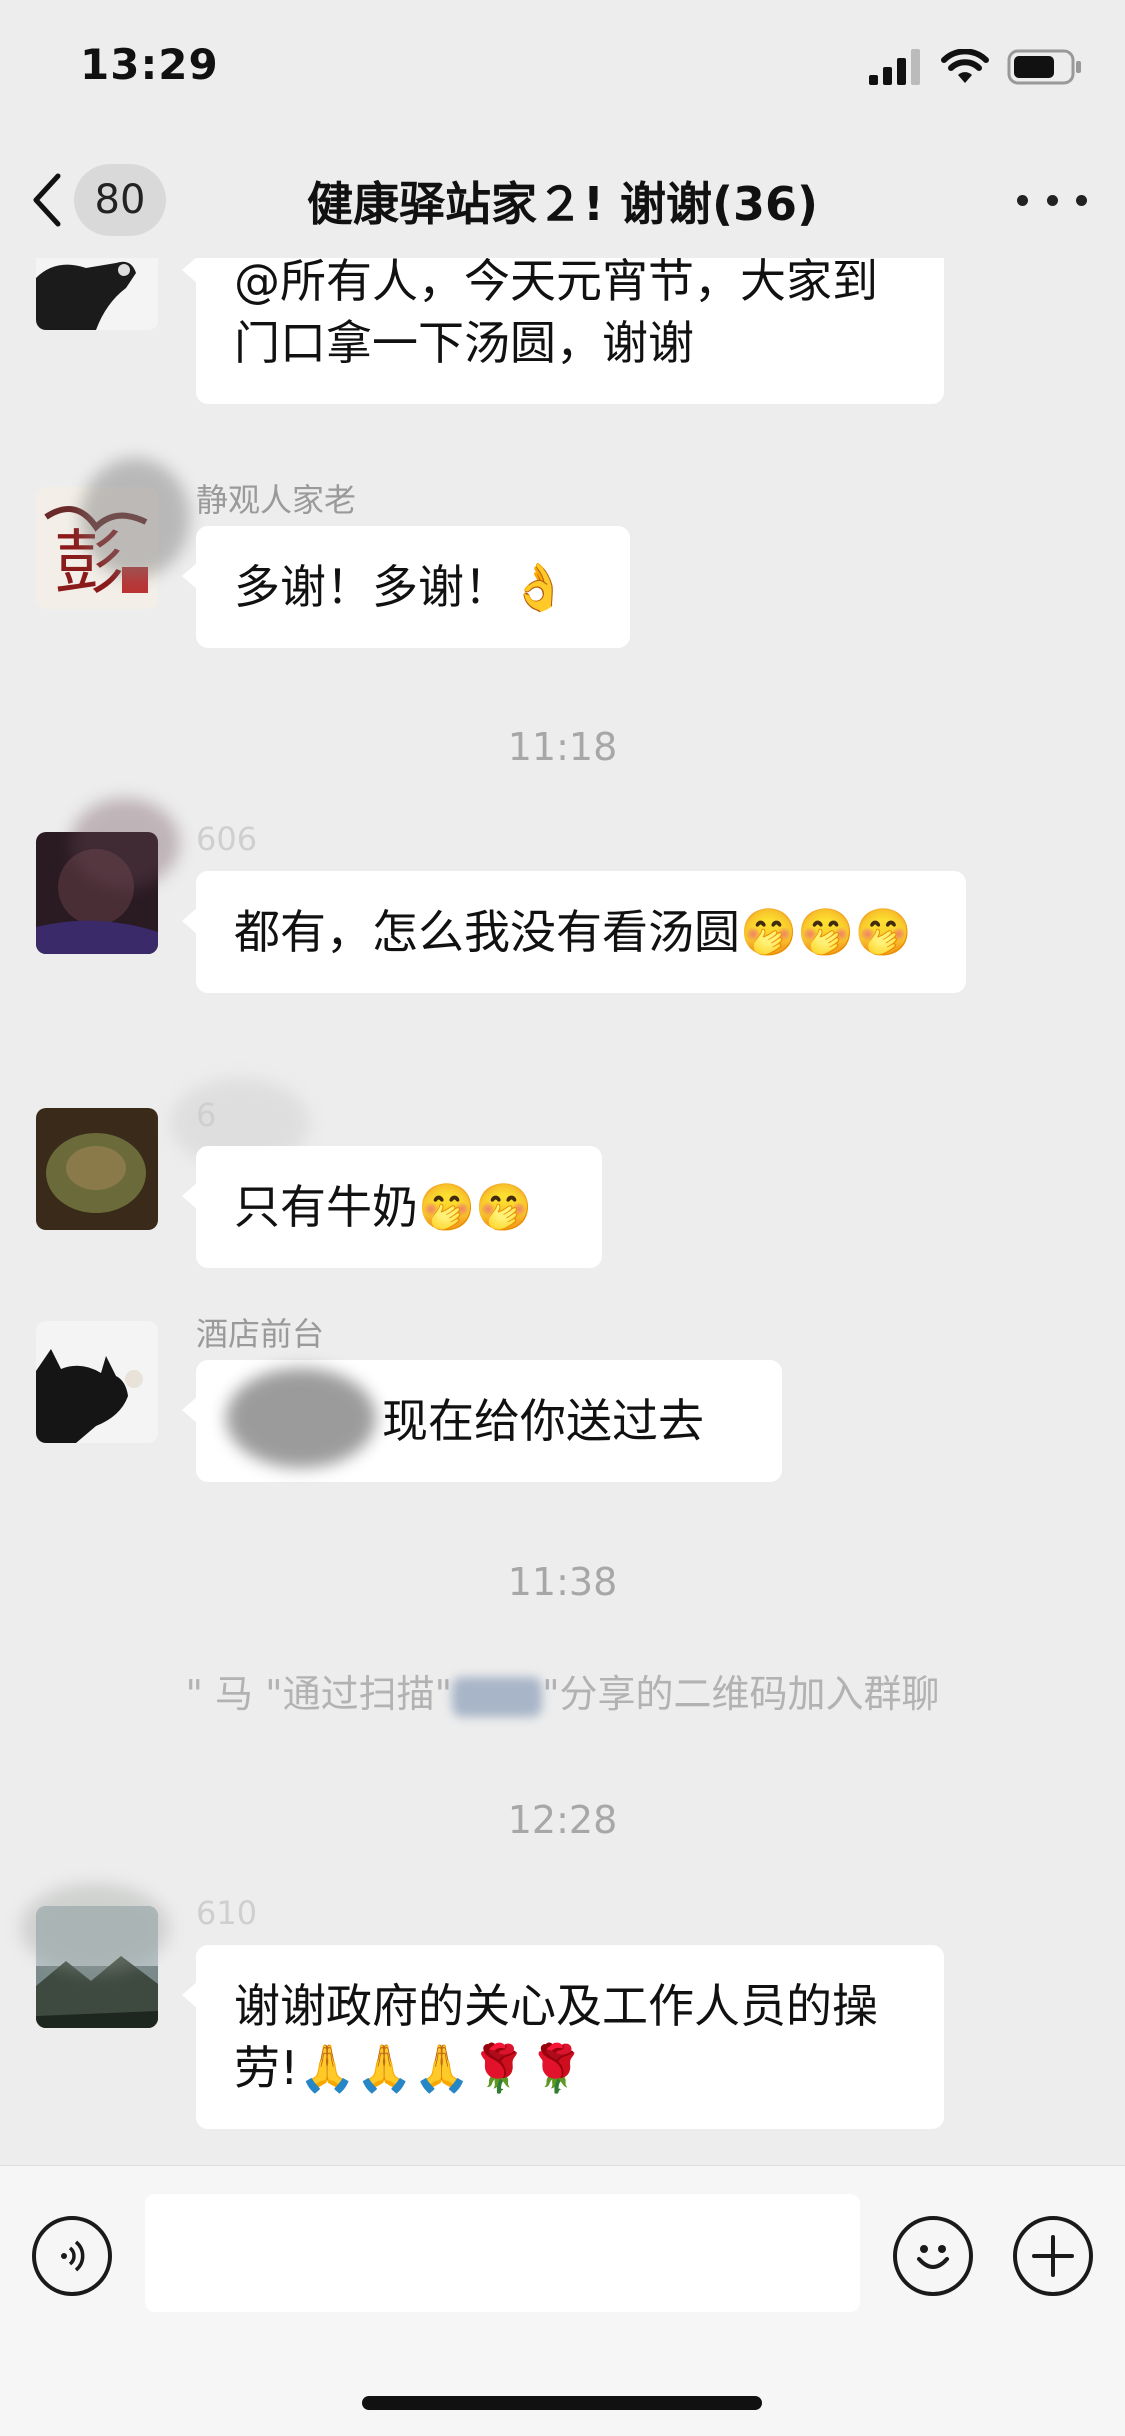 This screenshot has width=1125, height=2436. Describe the element at coordinates (562, 1820) in the screenshot. I see `timestamp: 12:28` at that location.